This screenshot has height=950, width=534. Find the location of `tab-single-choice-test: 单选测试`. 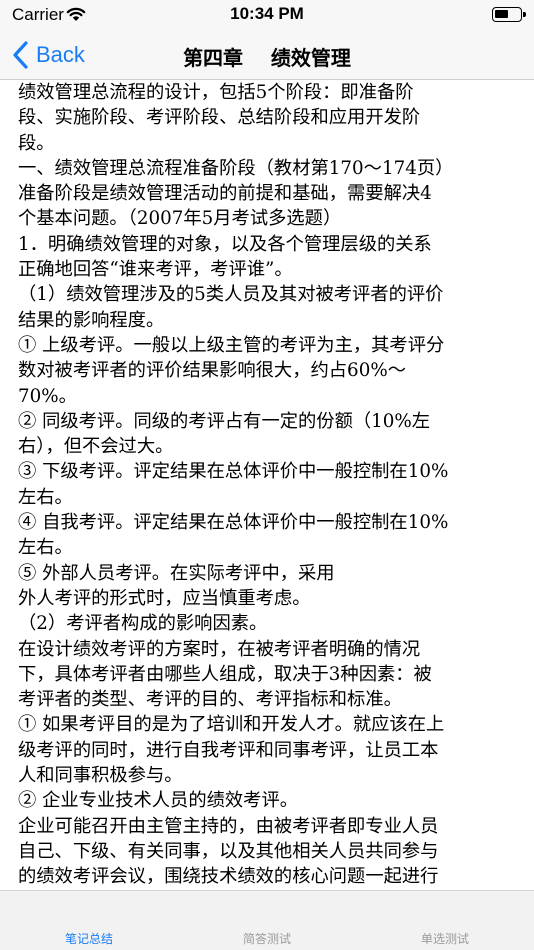

tab-single-choice-test: 单选测试 is located at coordinates (445, 920).